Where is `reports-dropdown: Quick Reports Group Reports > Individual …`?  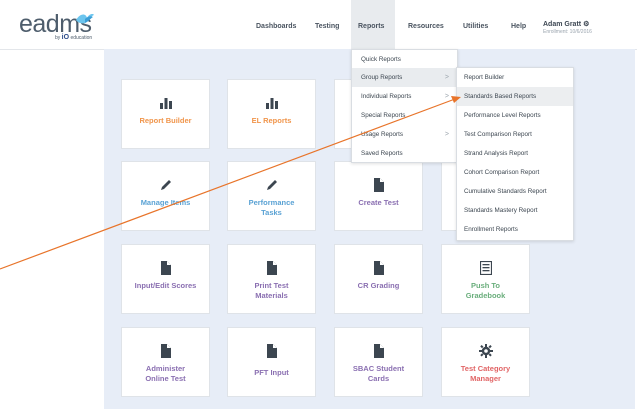 reports-dropdown: Quick Reports Group Reports > Individual … is located at coordinates (404, 106).